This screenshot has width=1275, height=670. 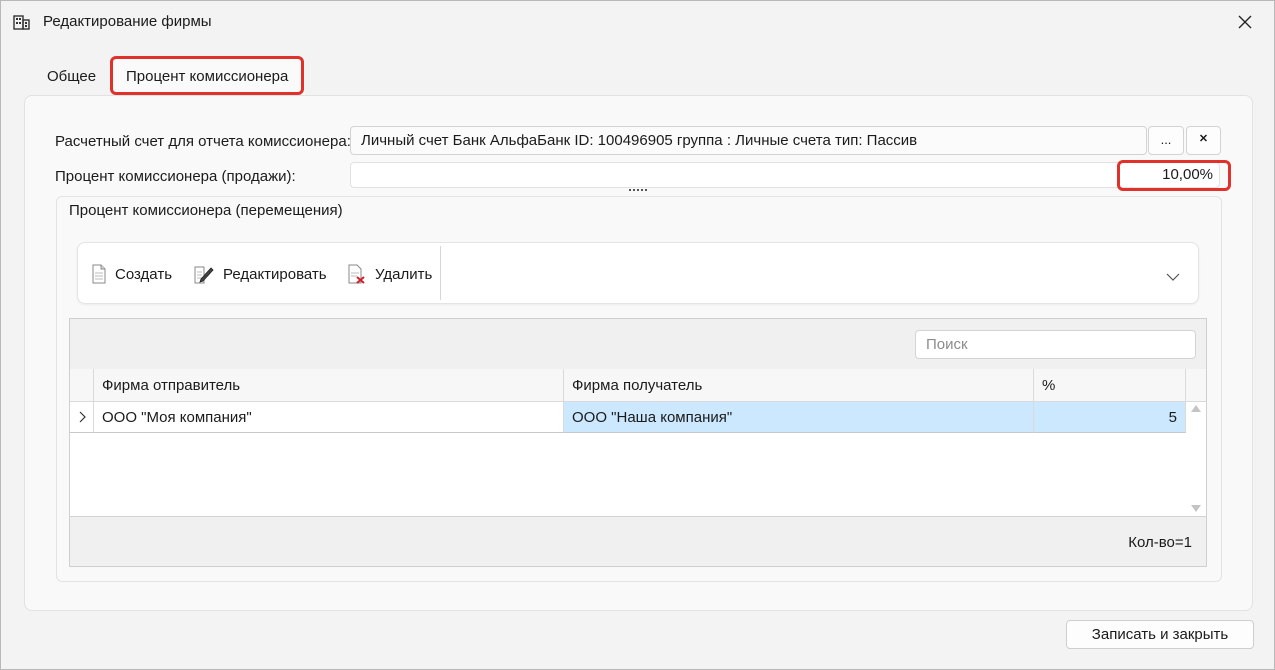 What do you see at coordinates (206, 210) in the screenshot?
I see `group-title: Процент комиссионера (перемещения)` at bounding box center [206, 210].